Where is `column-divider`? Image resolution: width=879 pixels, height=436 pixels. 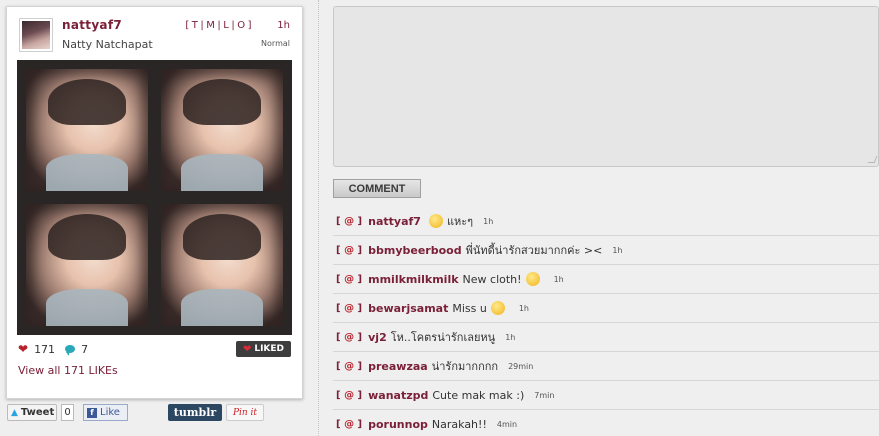
column-divider is located at coordinates (318, 218).